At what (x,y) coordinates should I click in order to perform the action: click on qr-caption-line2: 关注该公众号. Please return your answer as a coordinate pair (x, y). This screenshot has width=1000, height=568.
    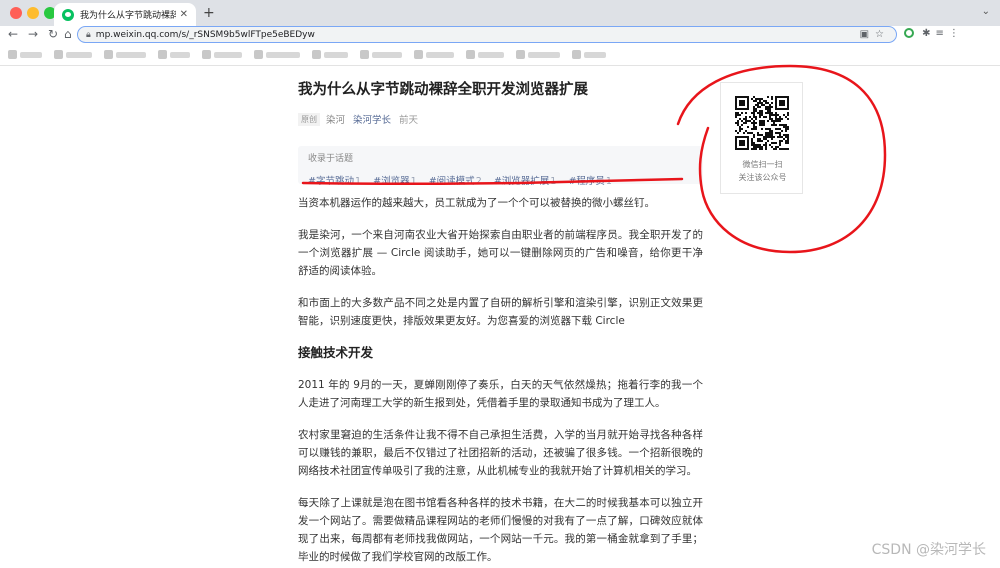
    Looking at the image, I should click on (762, 177).